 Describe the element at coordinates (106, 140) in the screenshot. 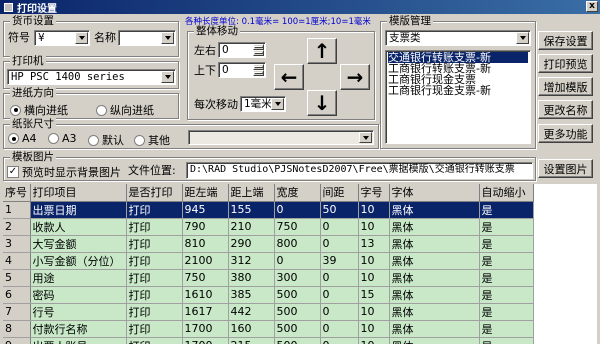

I see `paper-default-radio: 默认` at that location.